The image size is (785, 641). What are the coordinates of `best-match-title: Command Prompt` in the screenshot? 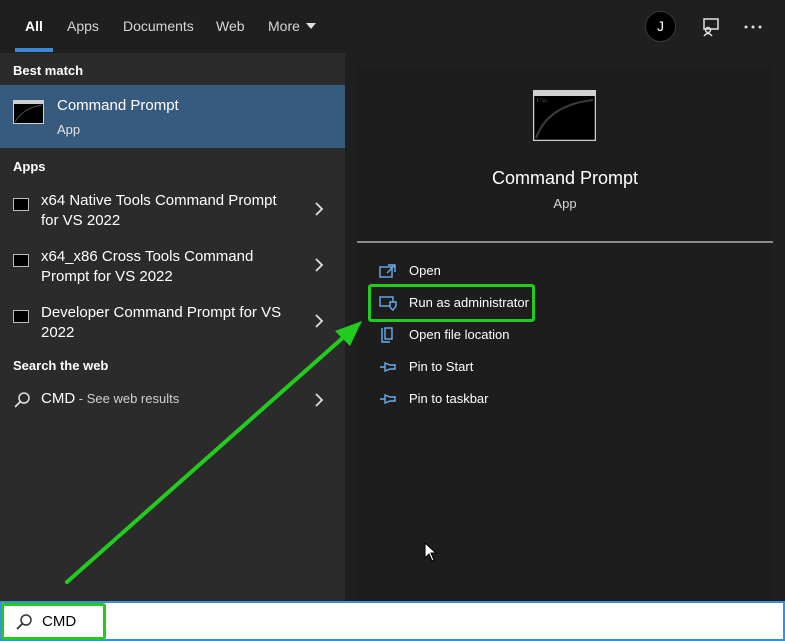 It's located at (118, 105).